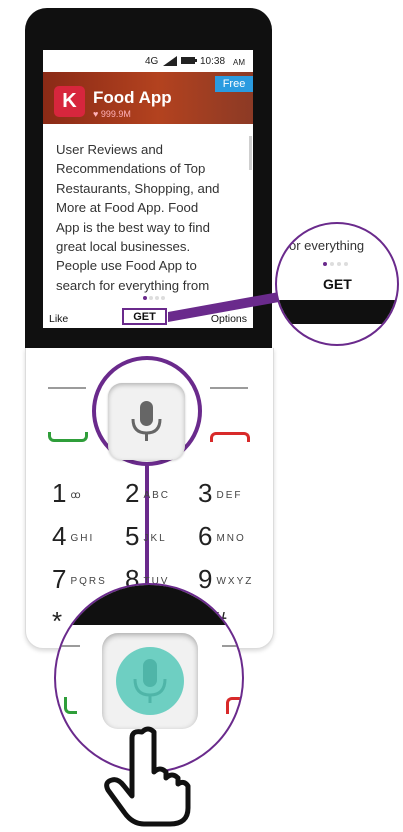 The width and height of the screenshot is (403, 832). I want to click on key-digit: 2, so click(132, 493).